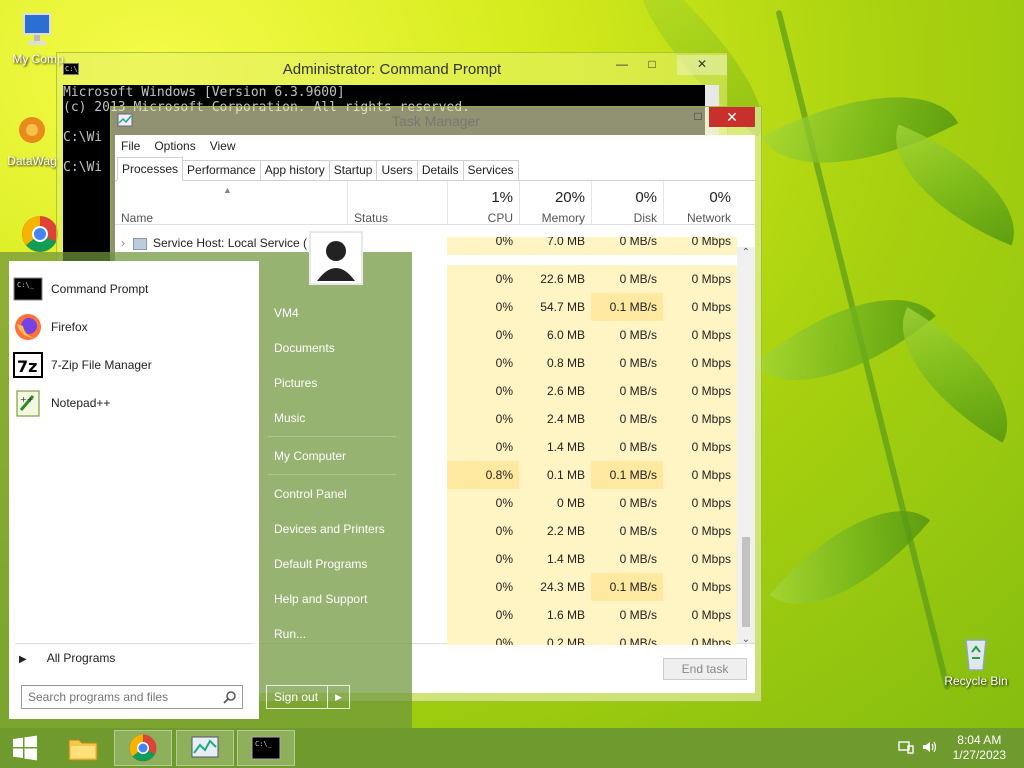 The image size is (1024, 768). Describe the element at coordinates (332, 436) in the screenshot. I see `start-right-separator` at that location.